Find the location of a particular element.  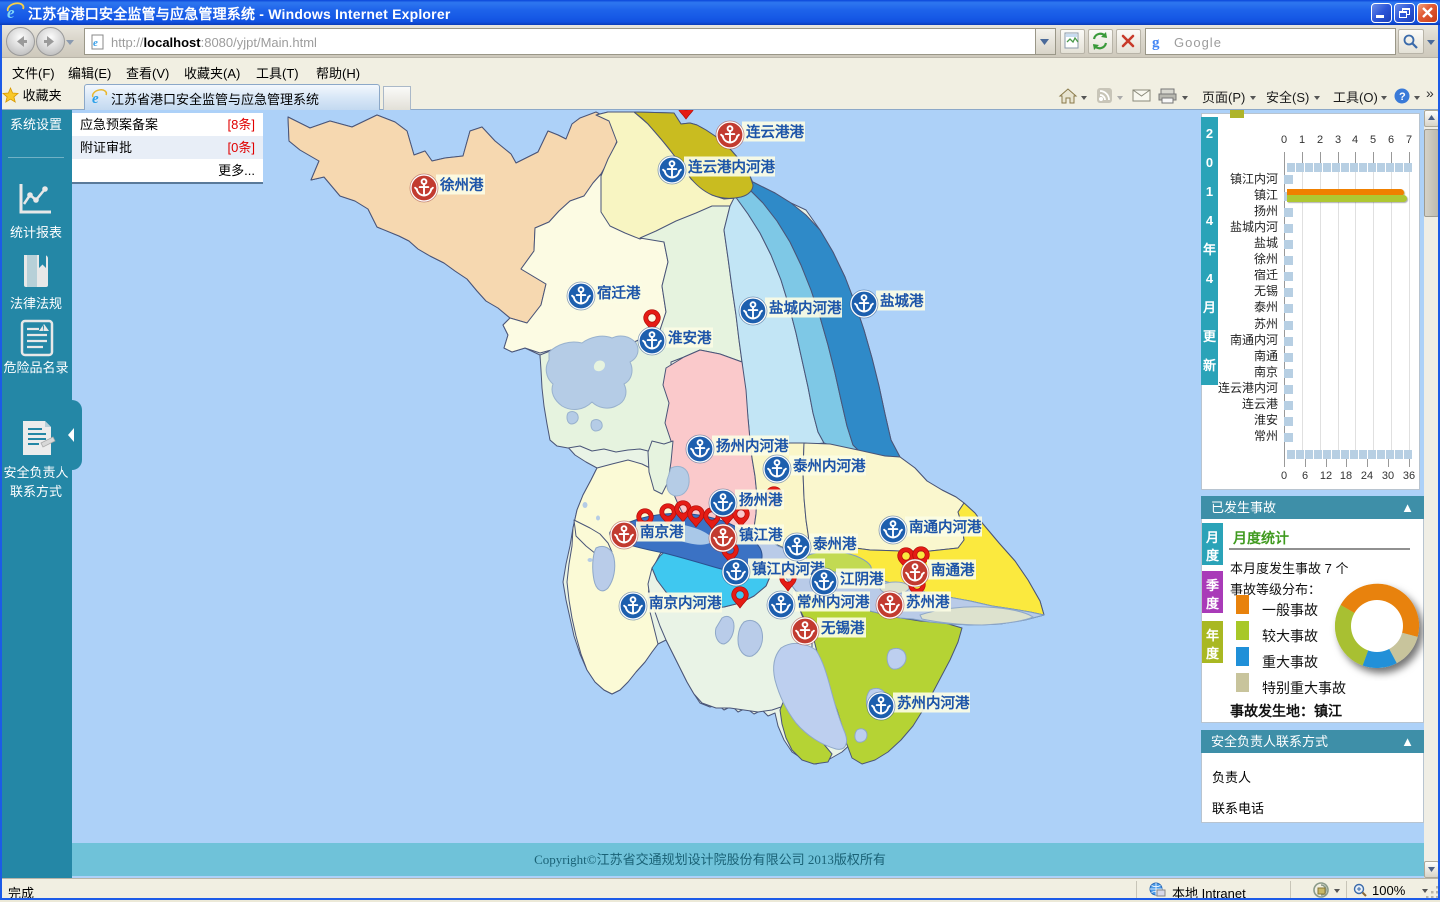

svg-text: 盐城港 is located at coordinates (902, 301).